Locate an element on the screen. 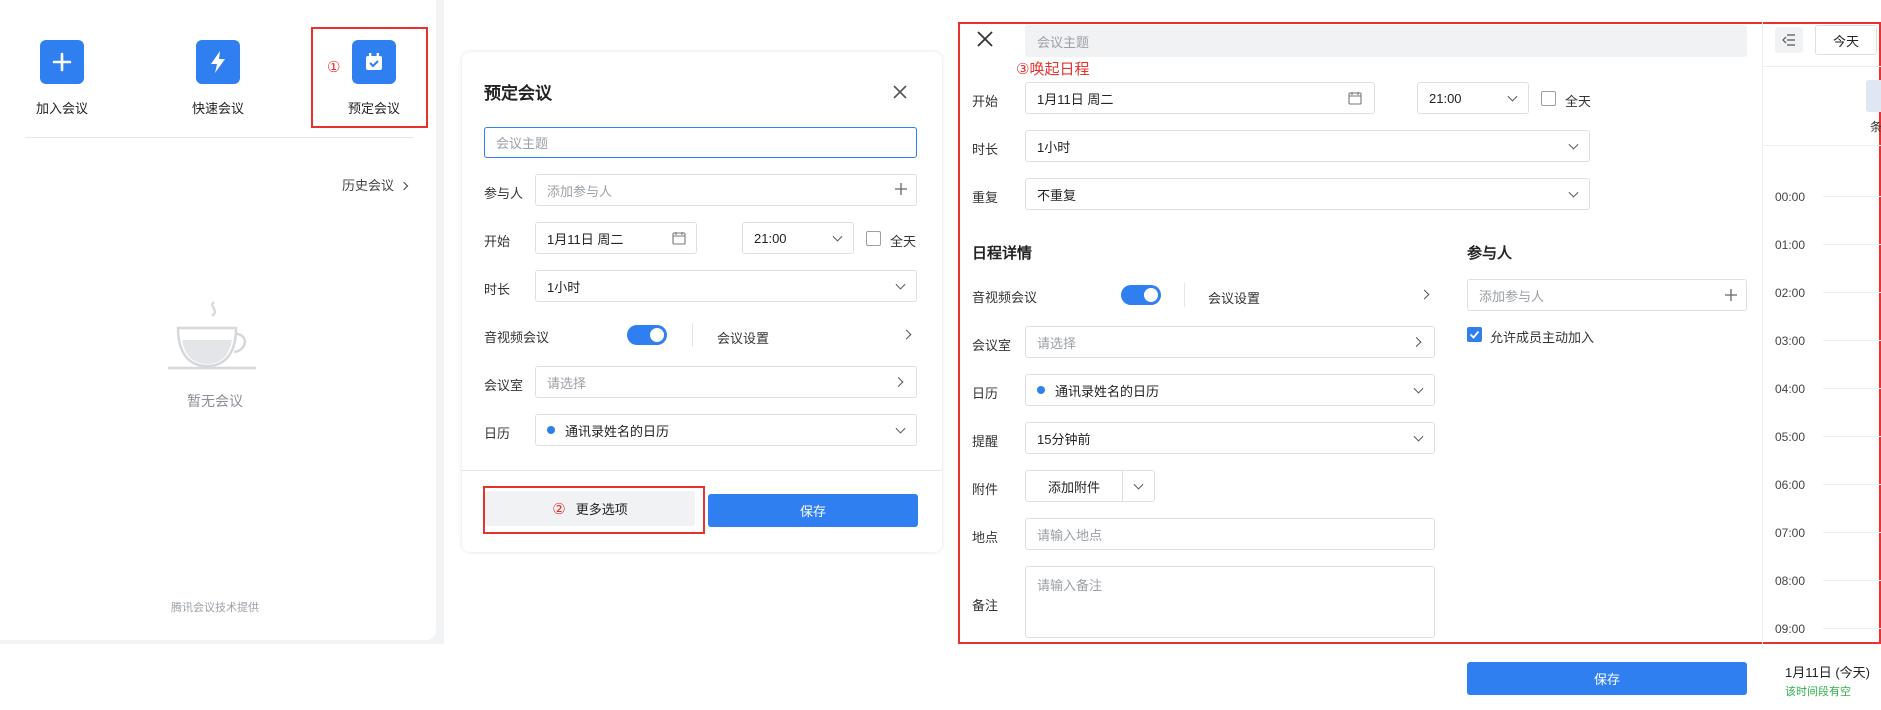 This screenshot has height=710, width=1881. schedule-save-button: 保存 is located at coordinates (1607, 678).